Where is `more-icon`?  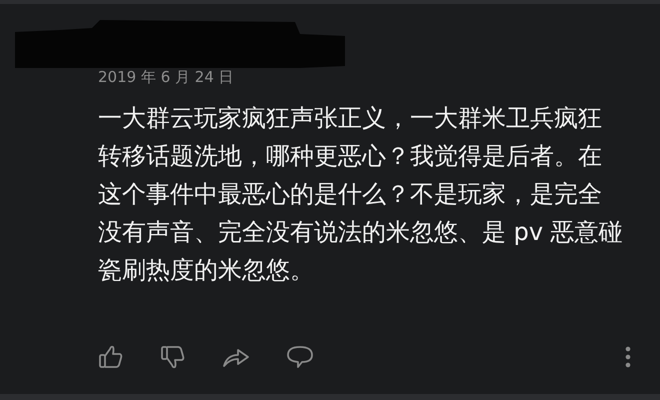 more-icon is located at coordinates (628, 357).